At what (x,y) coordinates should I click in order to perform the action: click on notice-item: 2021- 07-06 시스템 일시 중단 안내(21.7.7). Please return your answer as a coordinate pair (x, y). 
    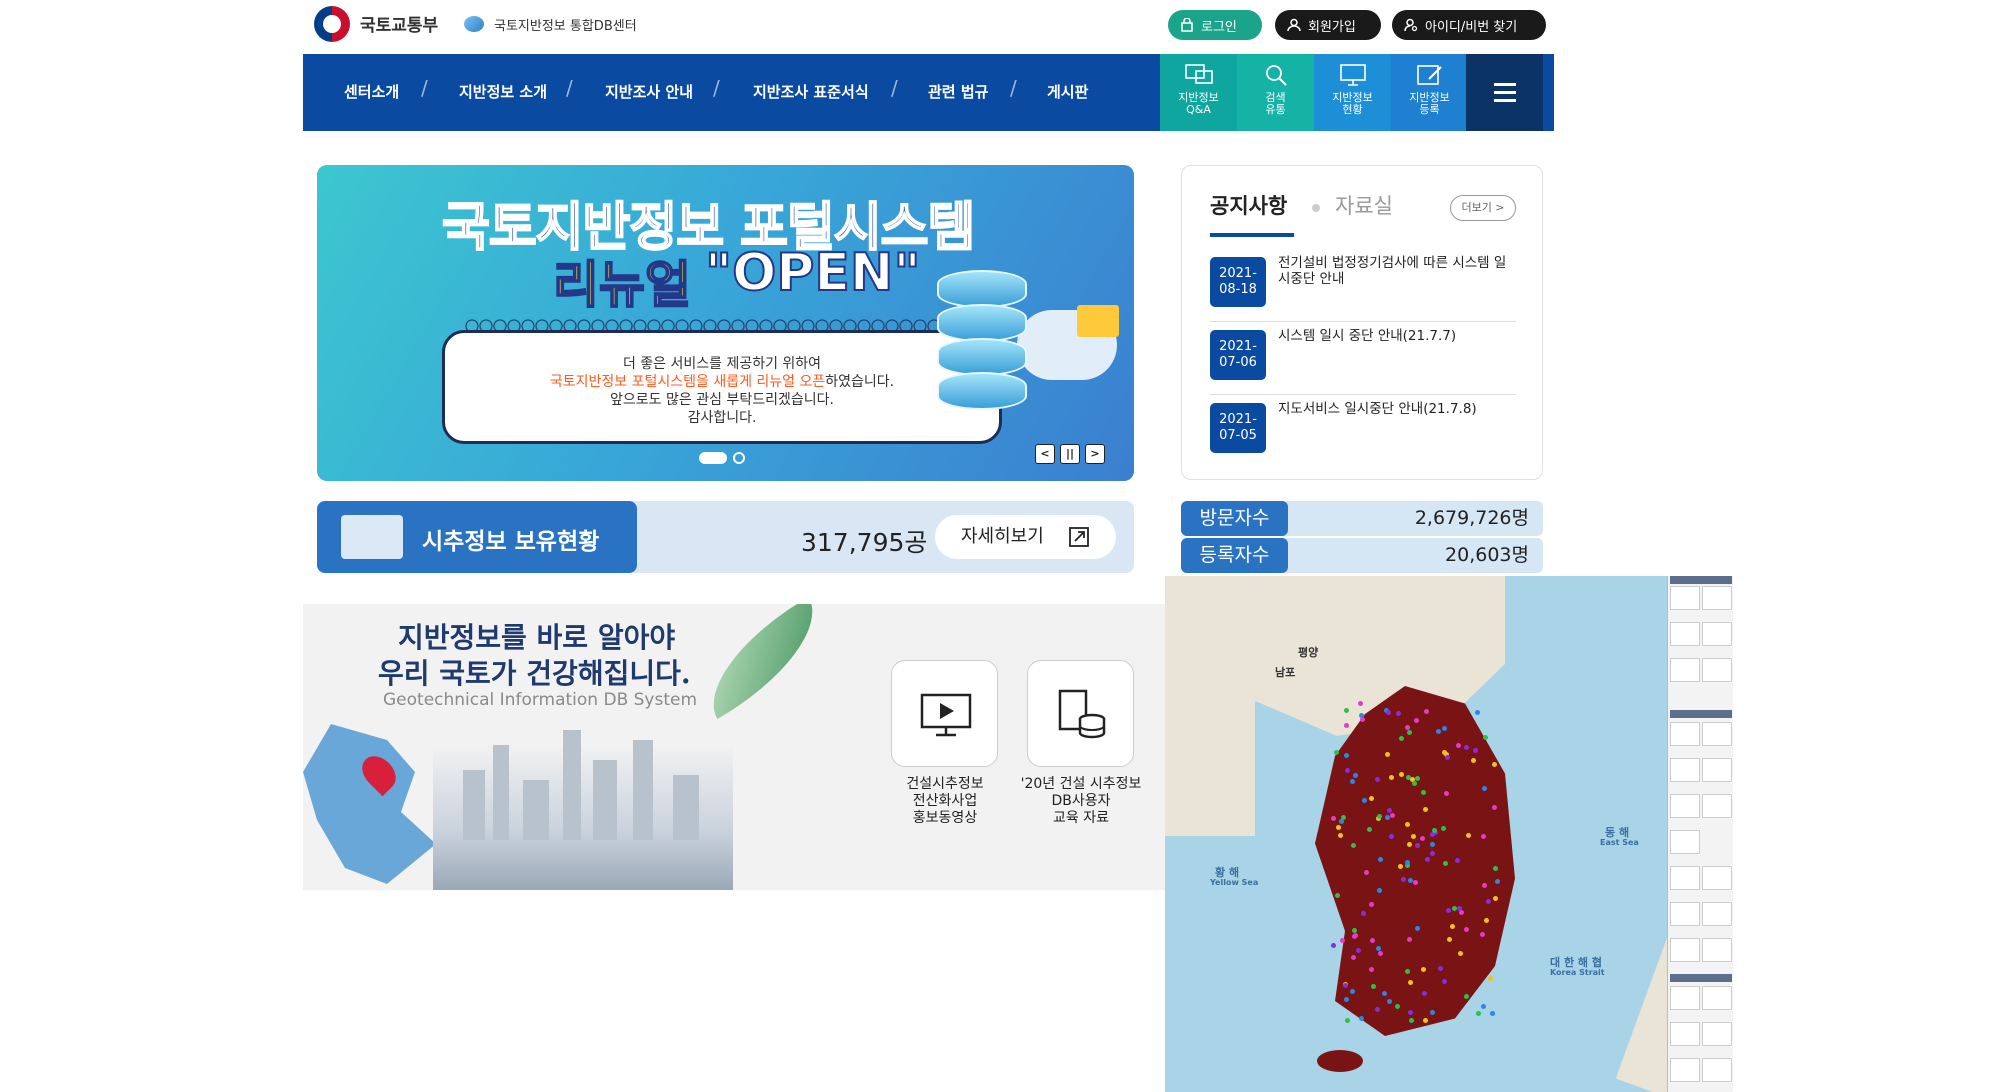
    Looking at the image, I should click on (1363, 358).